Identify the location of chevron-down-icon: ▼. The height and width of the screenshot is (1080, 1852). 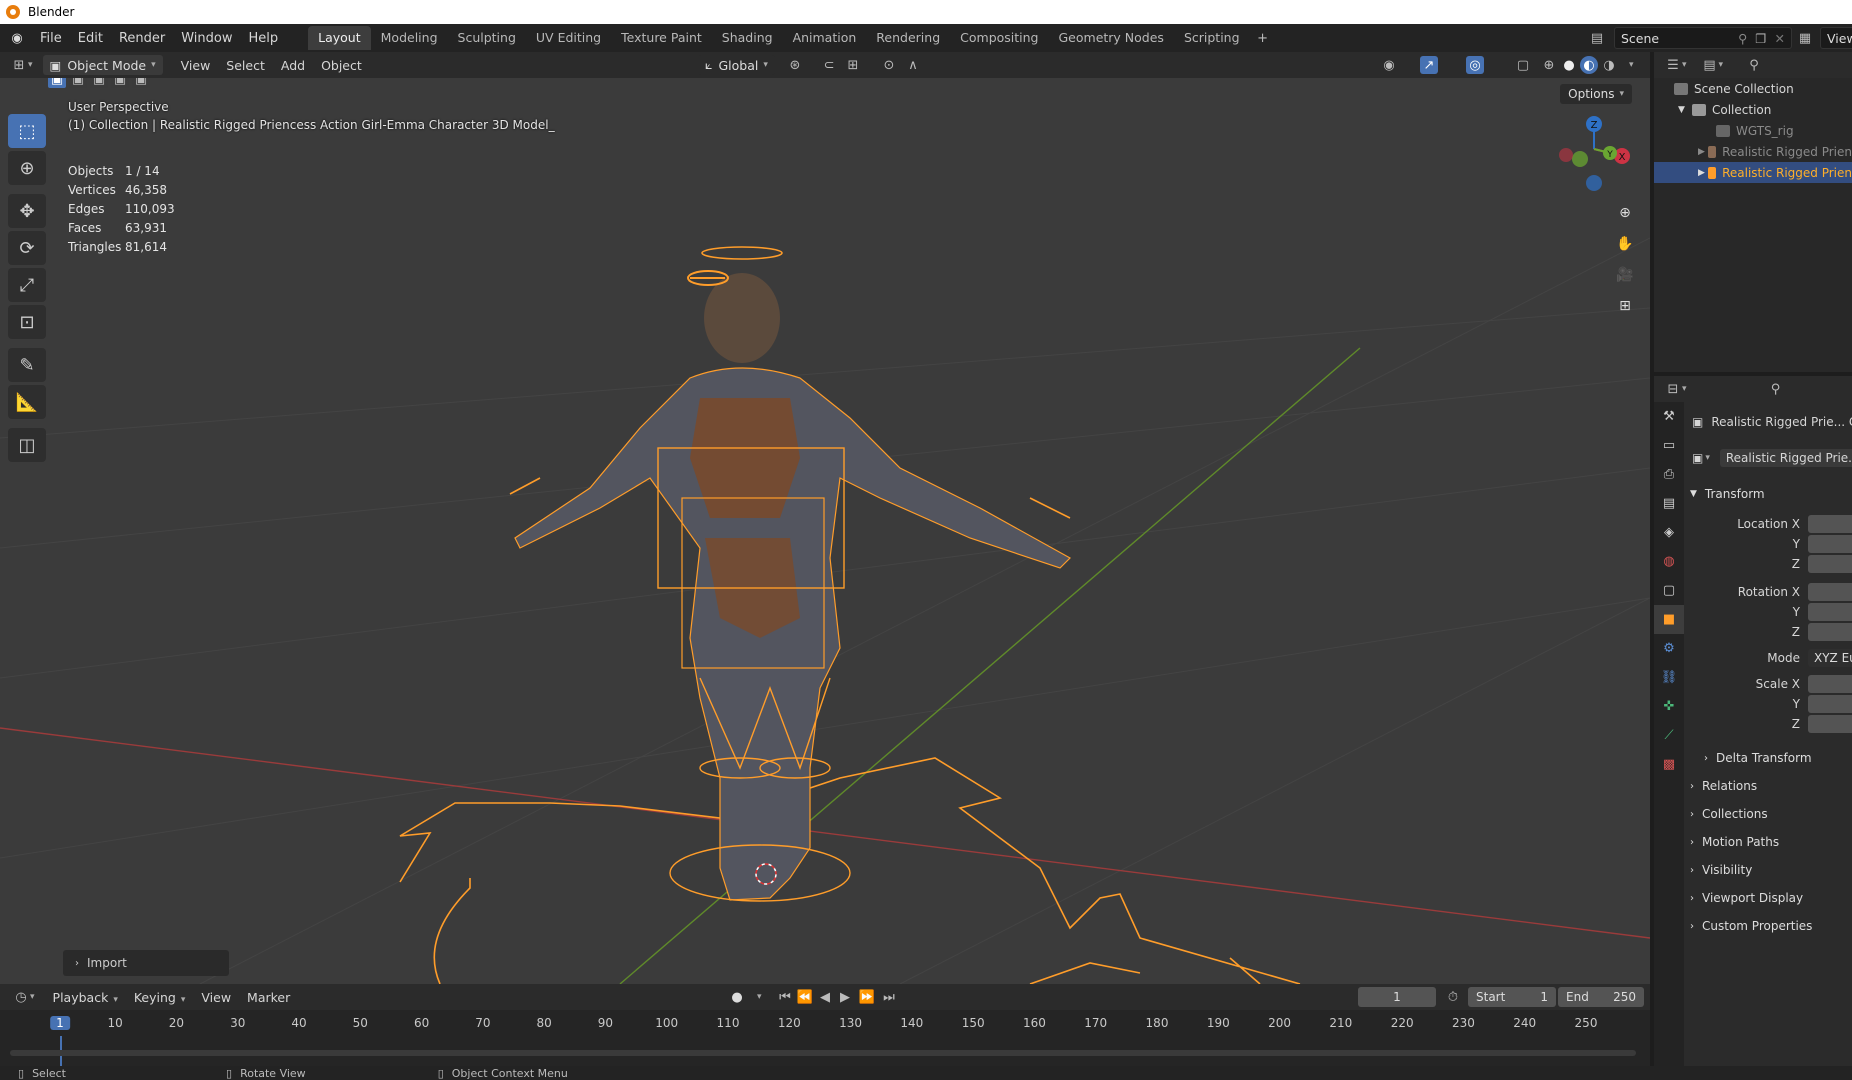
(1685, 110).